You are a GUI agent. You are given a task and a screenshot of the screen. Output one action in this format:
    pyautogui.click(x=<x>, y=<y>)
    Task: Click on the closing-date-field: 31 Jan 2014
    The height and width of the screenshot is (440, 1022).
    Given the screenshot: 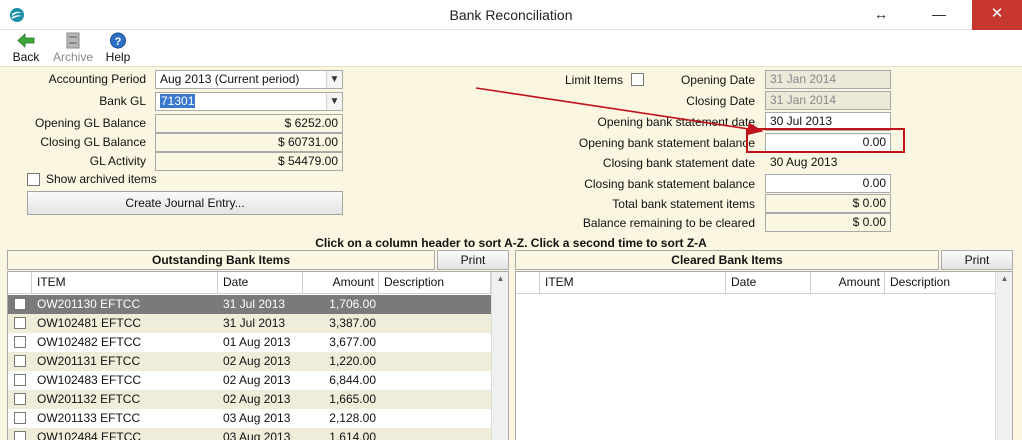 What is the action you would take?
    pyautogui.click(x=828, y=100)
    